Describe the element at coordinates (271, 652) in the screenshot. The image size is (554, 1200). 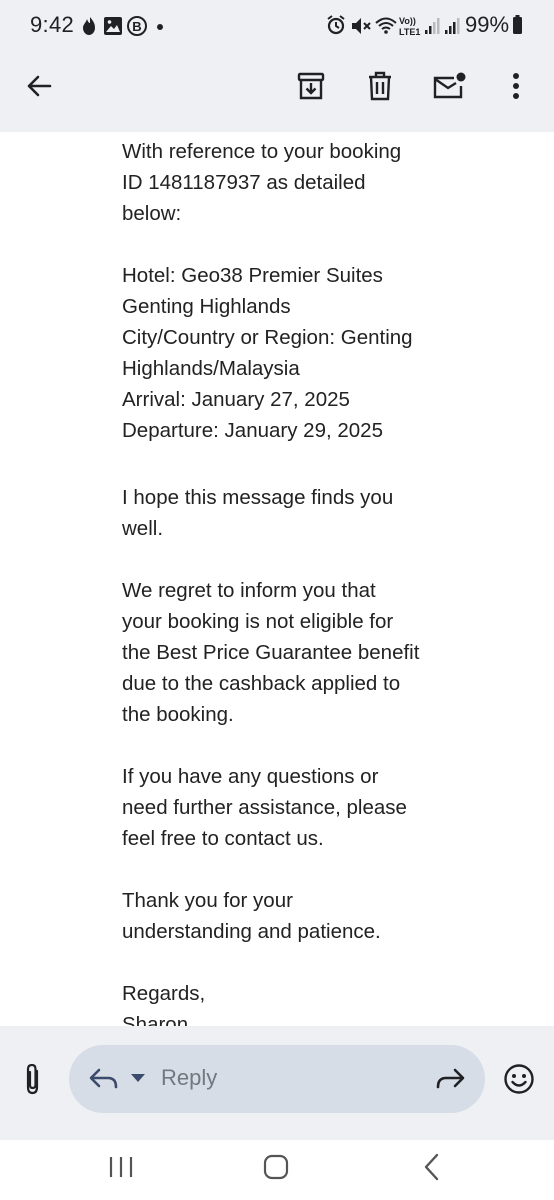
I see `regret-line: the Best Price Guarantee benefit` at that location.